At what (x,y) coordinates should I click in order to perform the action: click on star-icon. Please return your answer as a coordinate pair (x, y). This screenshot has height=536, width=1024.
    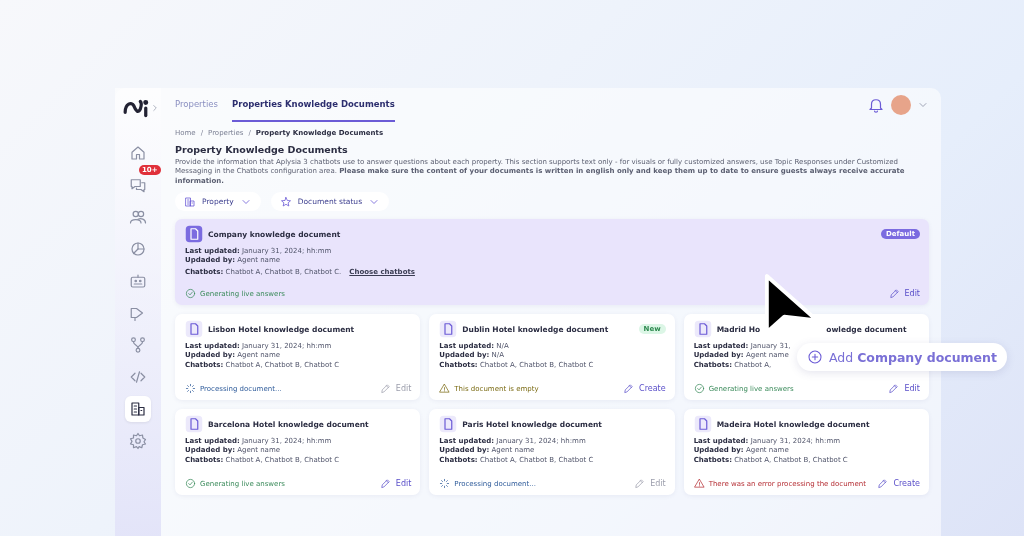
    Looking at the image, I should click on (285, 201).